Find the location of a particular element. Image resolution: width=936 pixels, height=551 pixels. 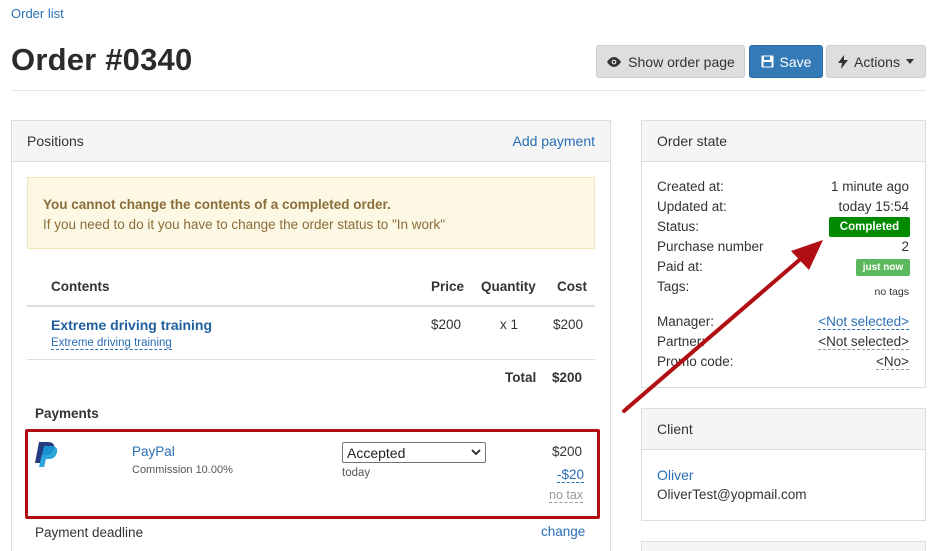

created-at-label: Created at: is located at coordinates (690, 186).